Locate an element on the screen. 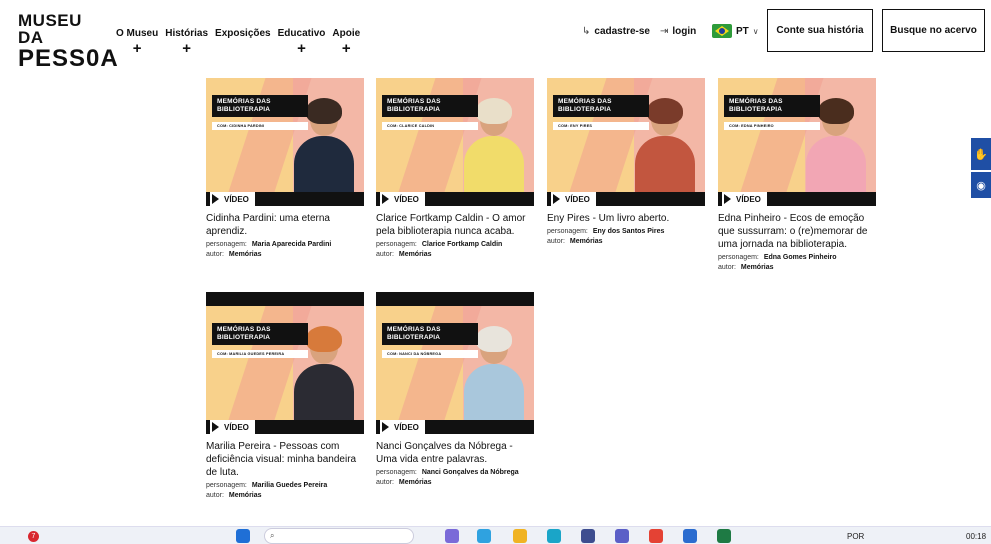 This screenshot has height=544, width=991. edge-browser-icon is located at coordinates (554, 536).